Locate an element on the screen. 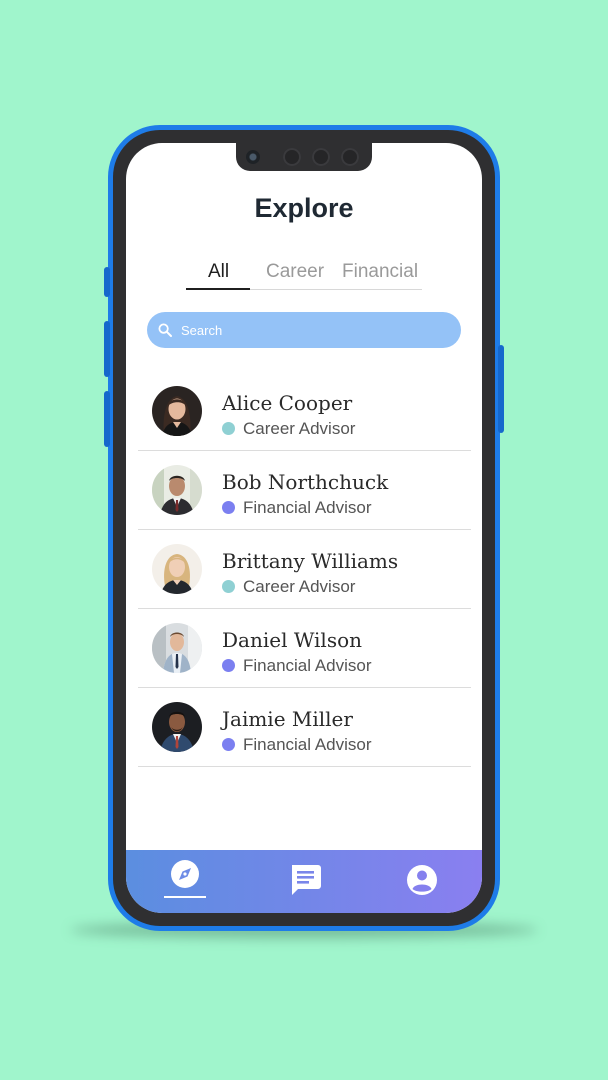  tab-financial: Financial is located at coordinates (380, 272).